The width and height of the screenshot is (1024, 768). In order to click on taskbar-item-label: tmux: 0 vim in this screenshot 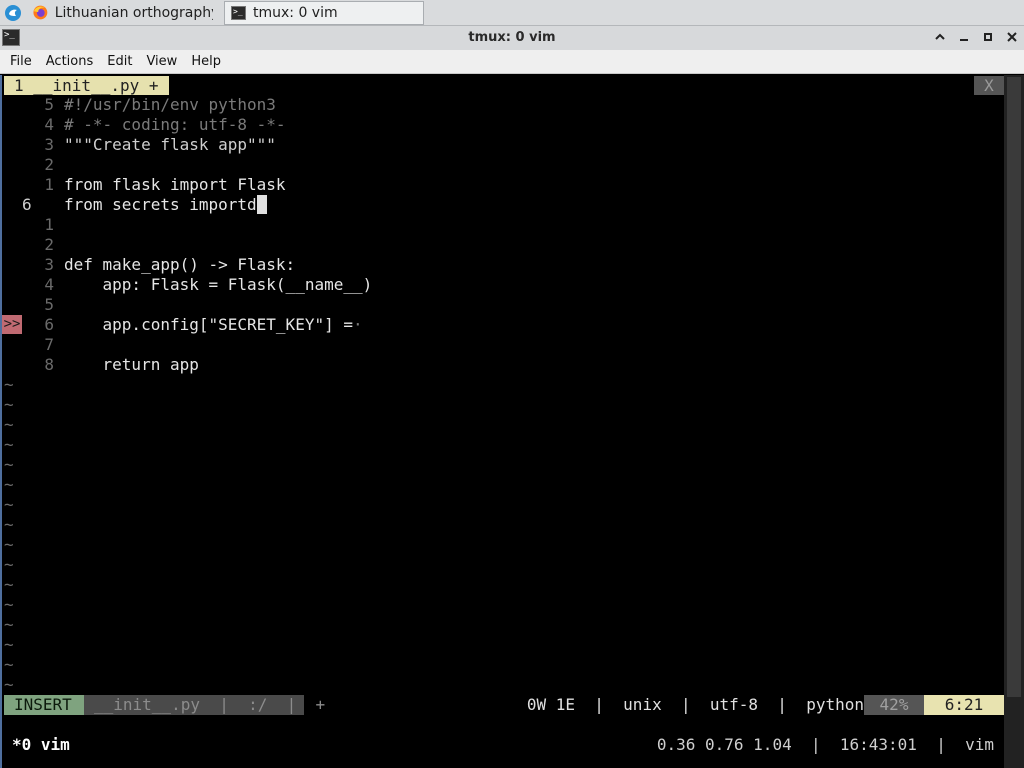, I will do `click(295, 12)`.